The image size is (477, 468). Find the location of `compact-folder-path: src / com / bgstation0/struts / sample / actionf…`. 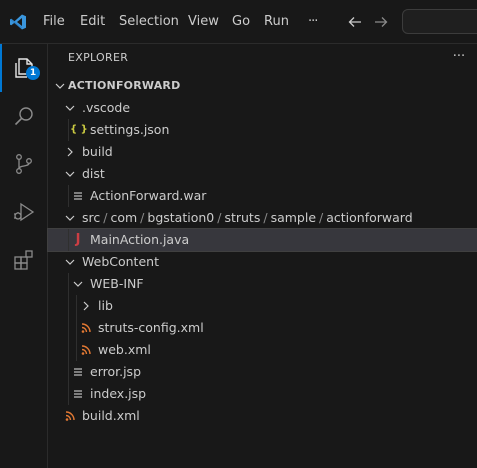

compact-folder-path: src / com / bgstation0/struts / sample / actionf… is located at coordinates (247, 217).